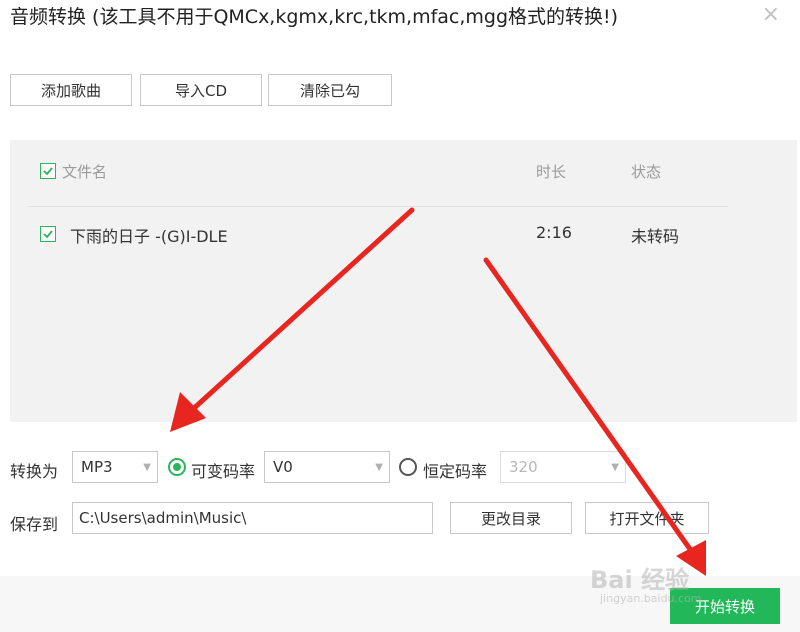 The image size is (800, 632). I want to click on column-header-duration: 时长, so click(551, 172).